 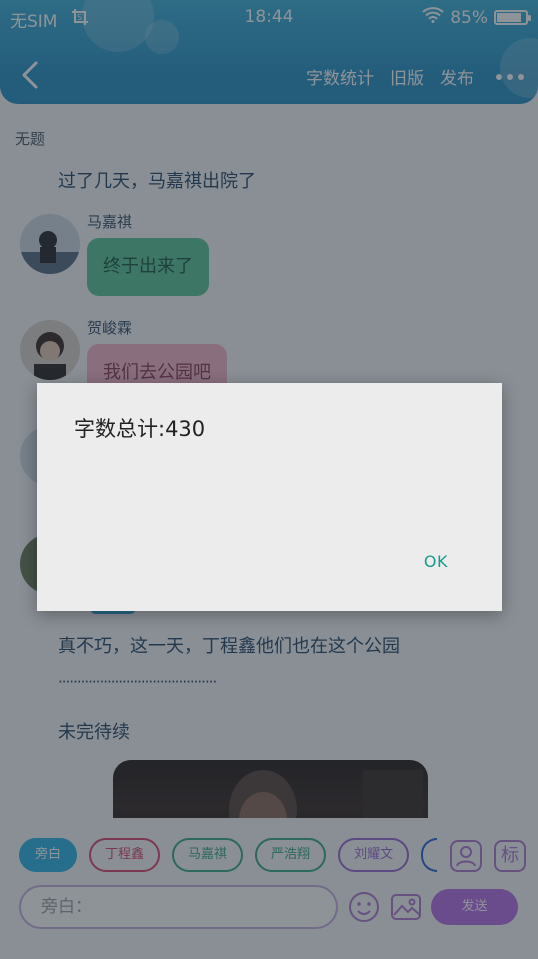 What do you see at coordinates (140, 429) in the screenshot?
I see `dialog-message: 字数总计:430` at bounding box center [140, 429].